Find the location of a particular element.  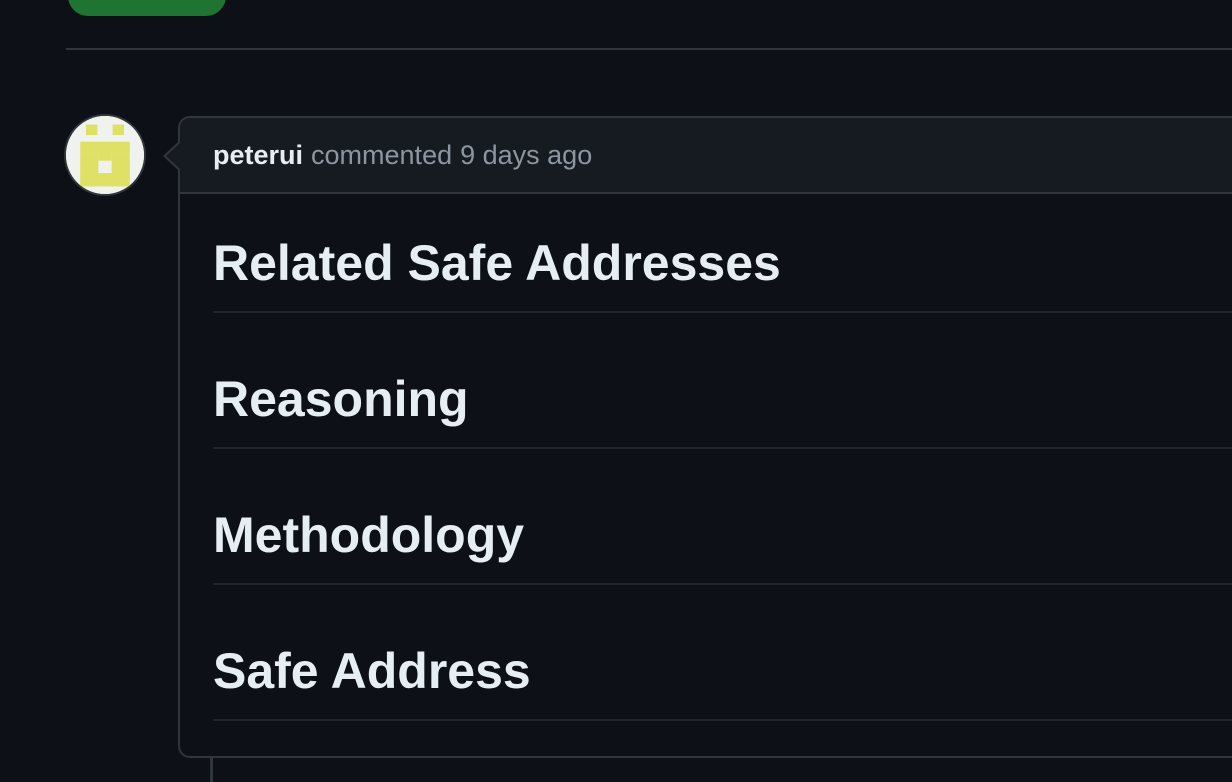

identicon-avatar-icon is located at coordinates (105, 155).